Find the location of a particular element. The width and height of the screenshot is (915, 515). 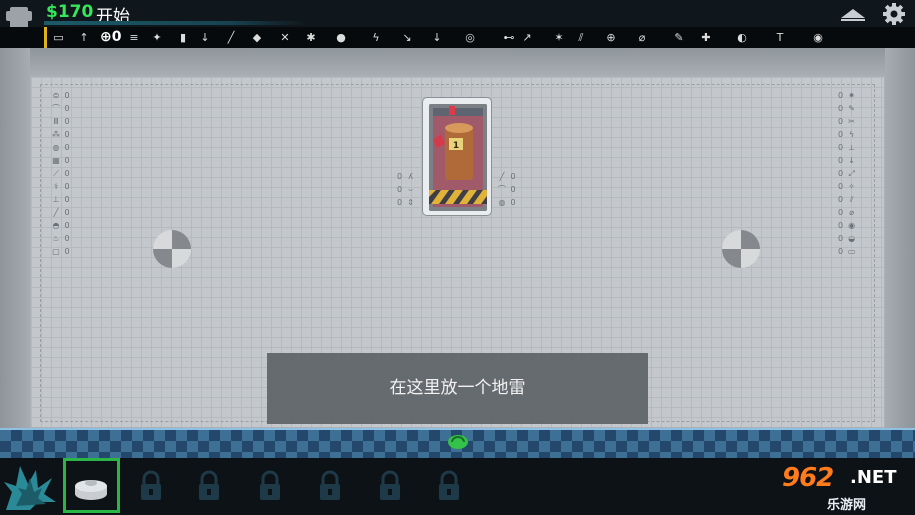

tool-plus-icon: ✚ is located at coordinates (706, 37).